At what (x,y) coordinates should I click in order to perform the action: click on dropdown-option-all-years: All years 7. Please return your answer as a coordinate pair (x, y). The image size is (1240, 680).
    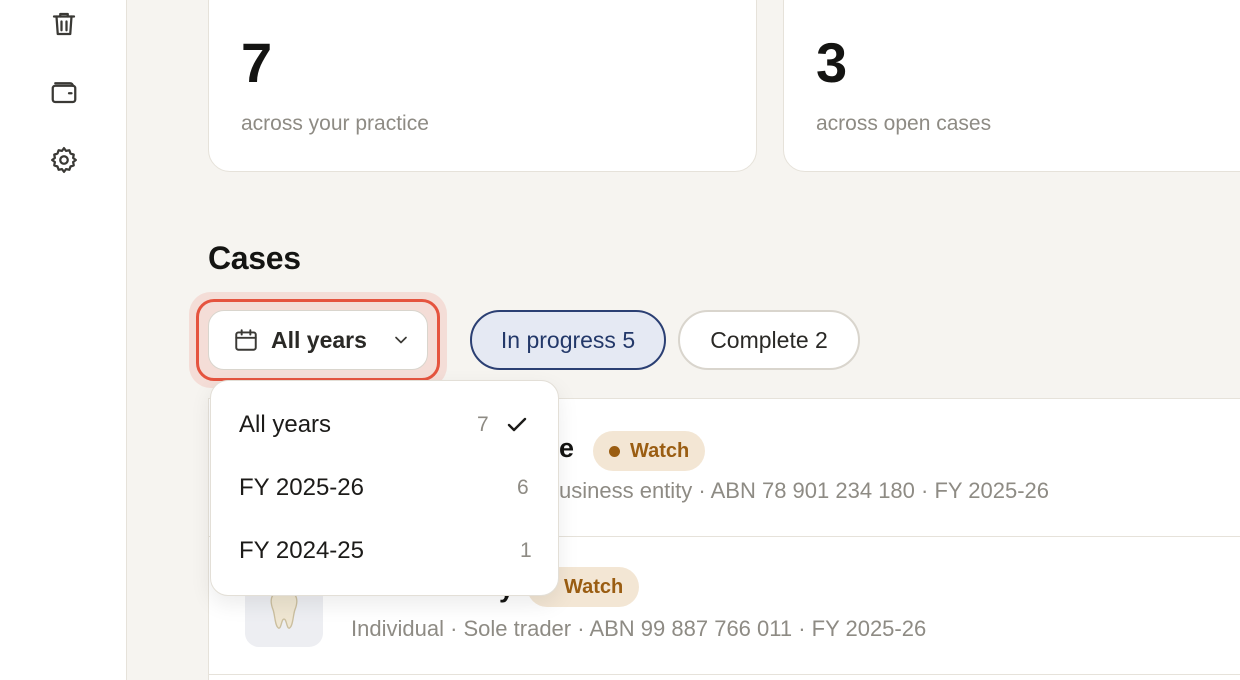
    Looking at the image, I should click on (385, 425).